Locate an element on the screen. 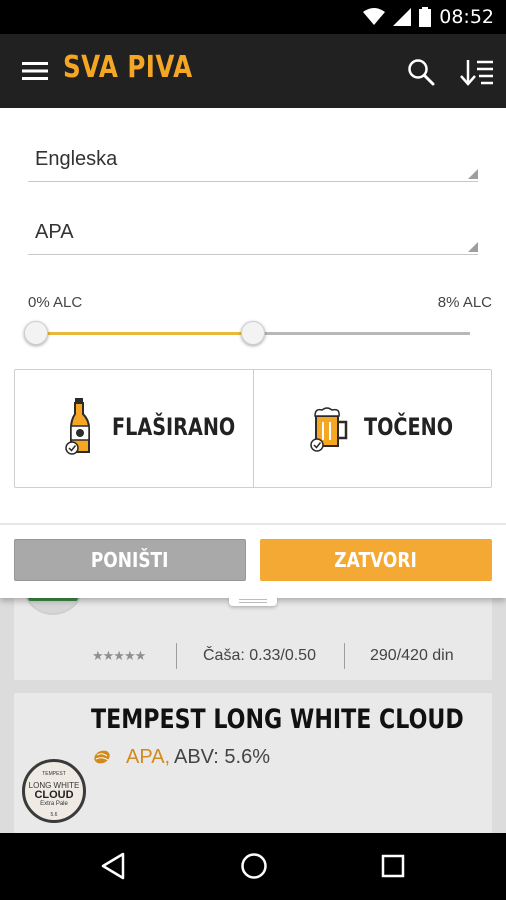  beer-mug-check-icon is located at coordinates (328, 429).